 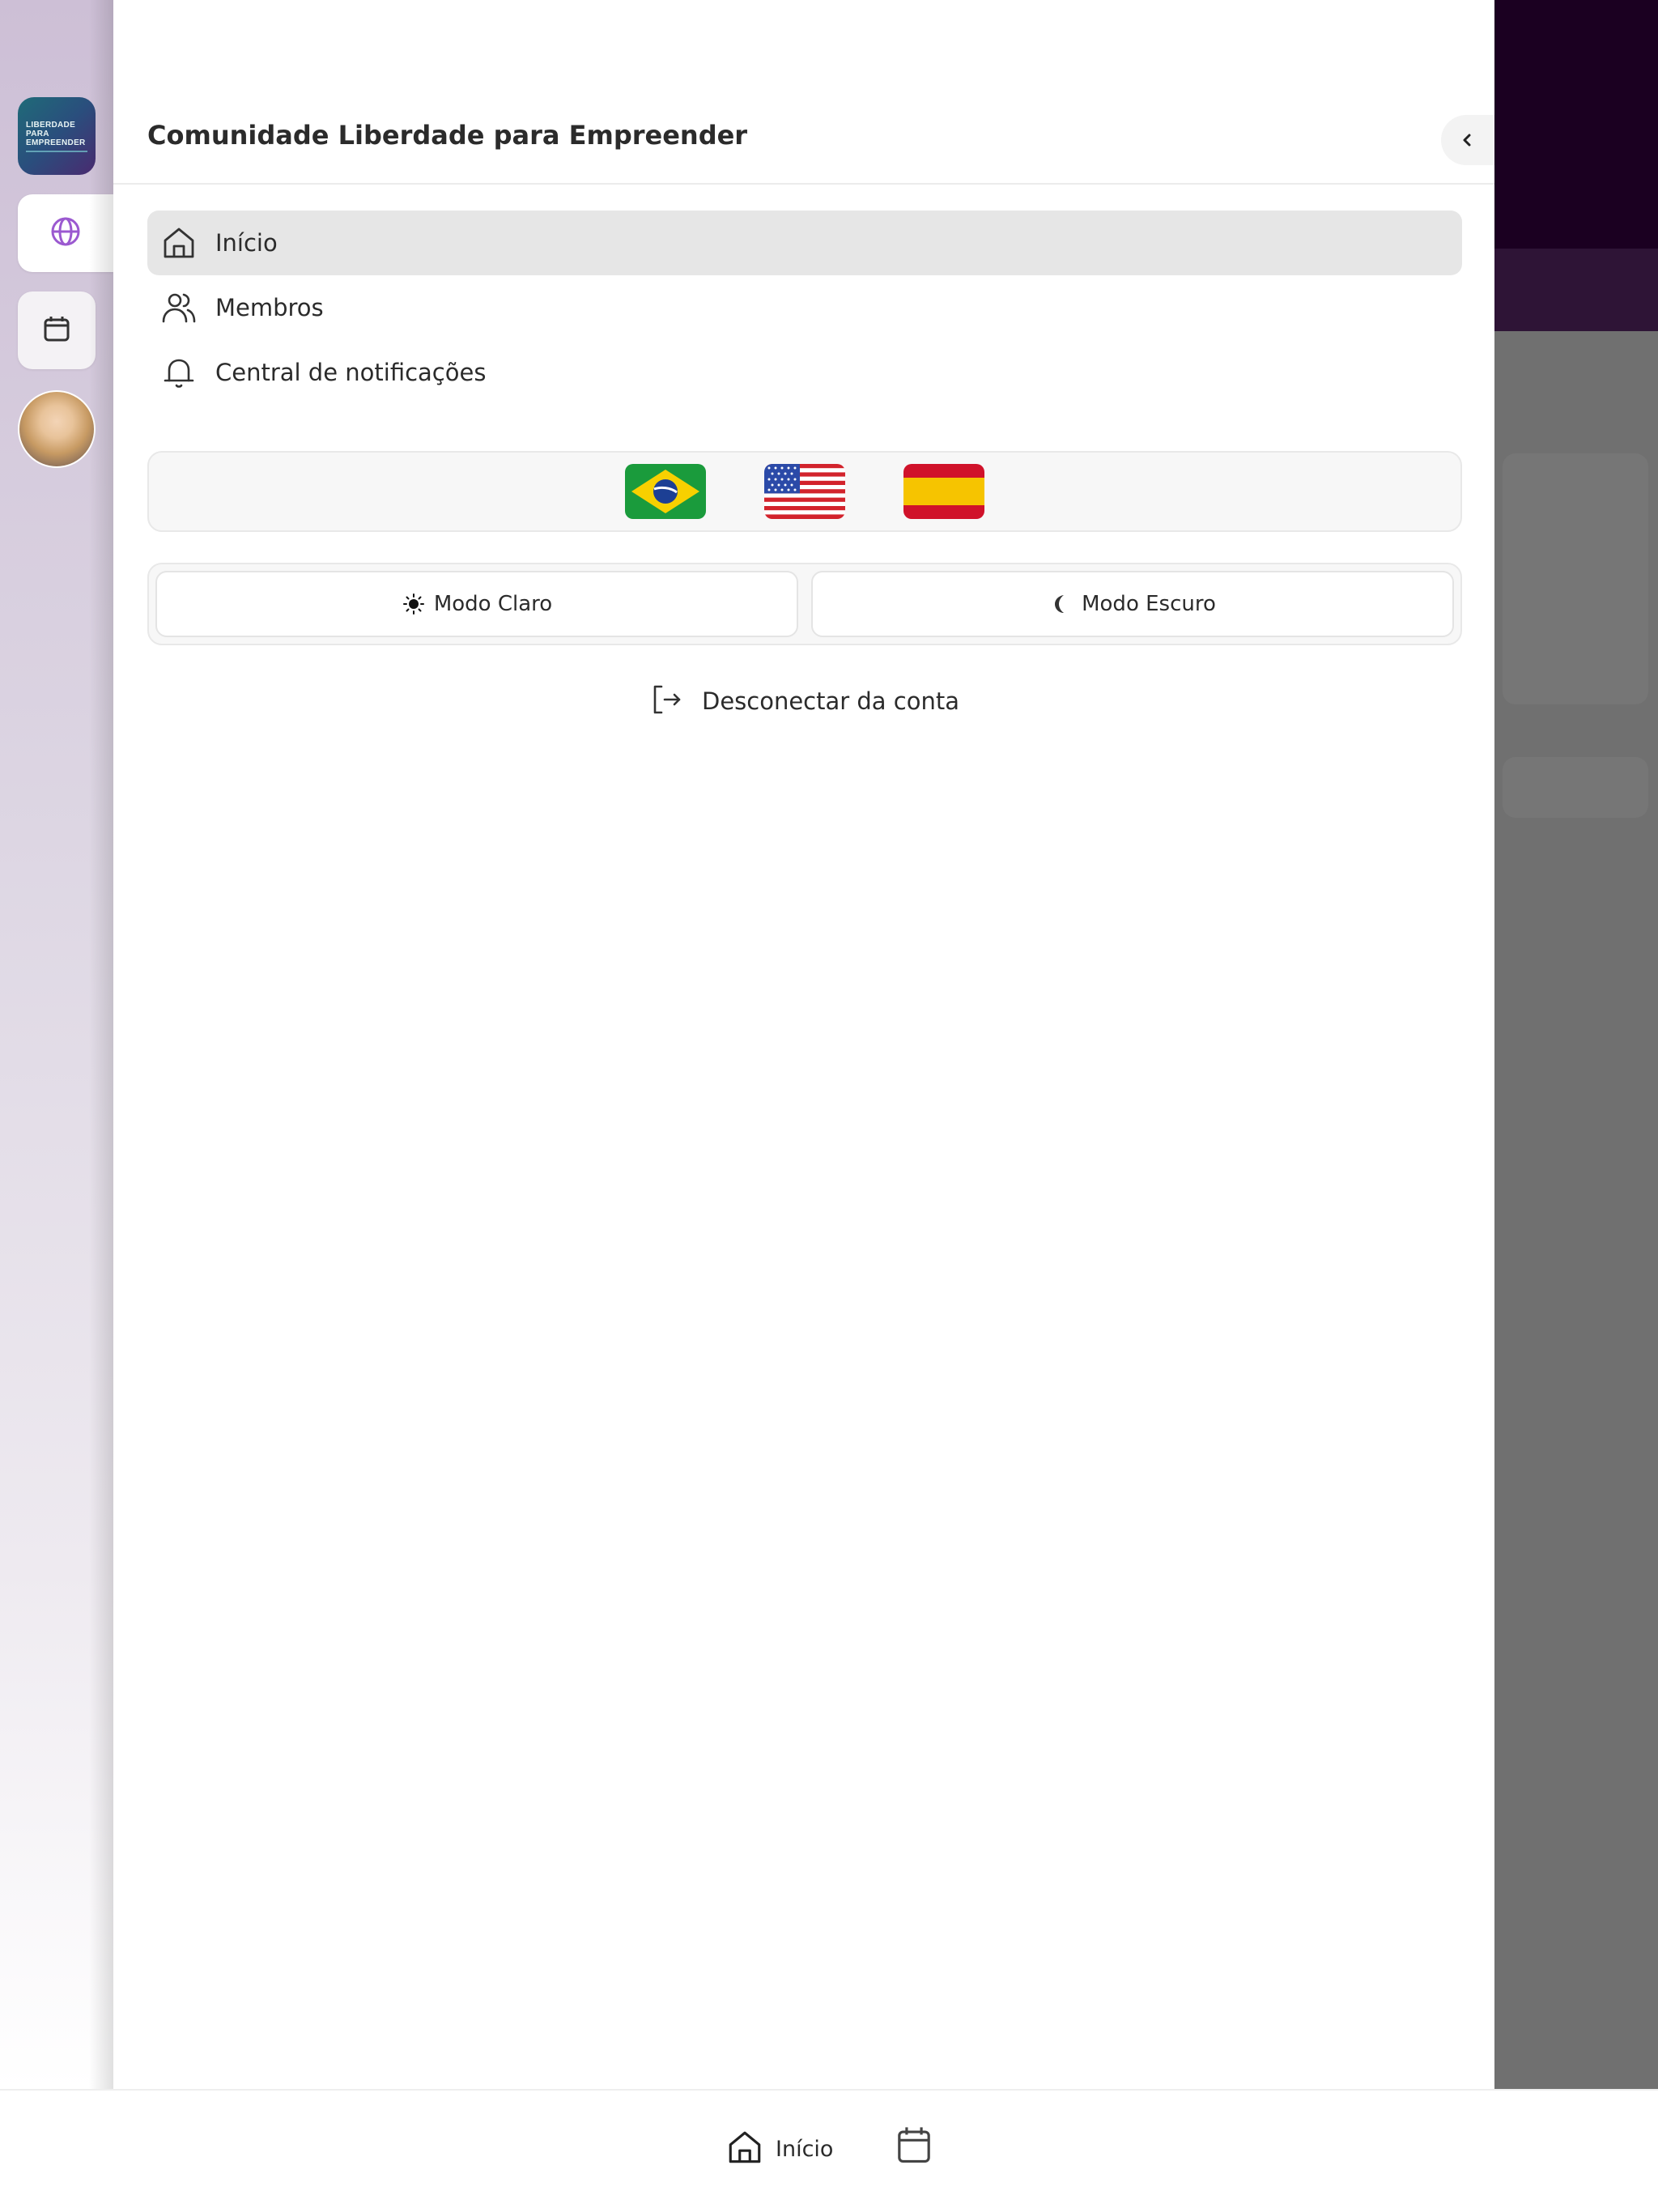 What do you see at coordinates (804, 604) in the screenshot?
I see `theme-toggle: Modo Claro Modo Escuro` at bounding box center [804, 604].